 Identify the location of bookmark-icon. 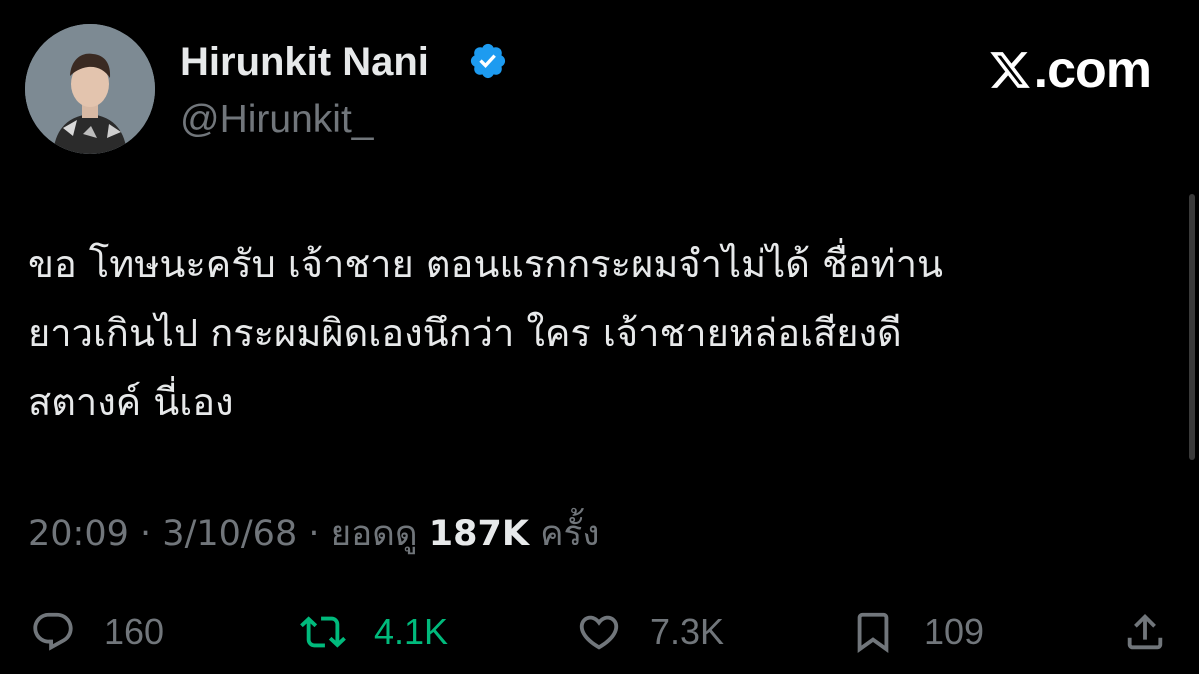
(873, 632).